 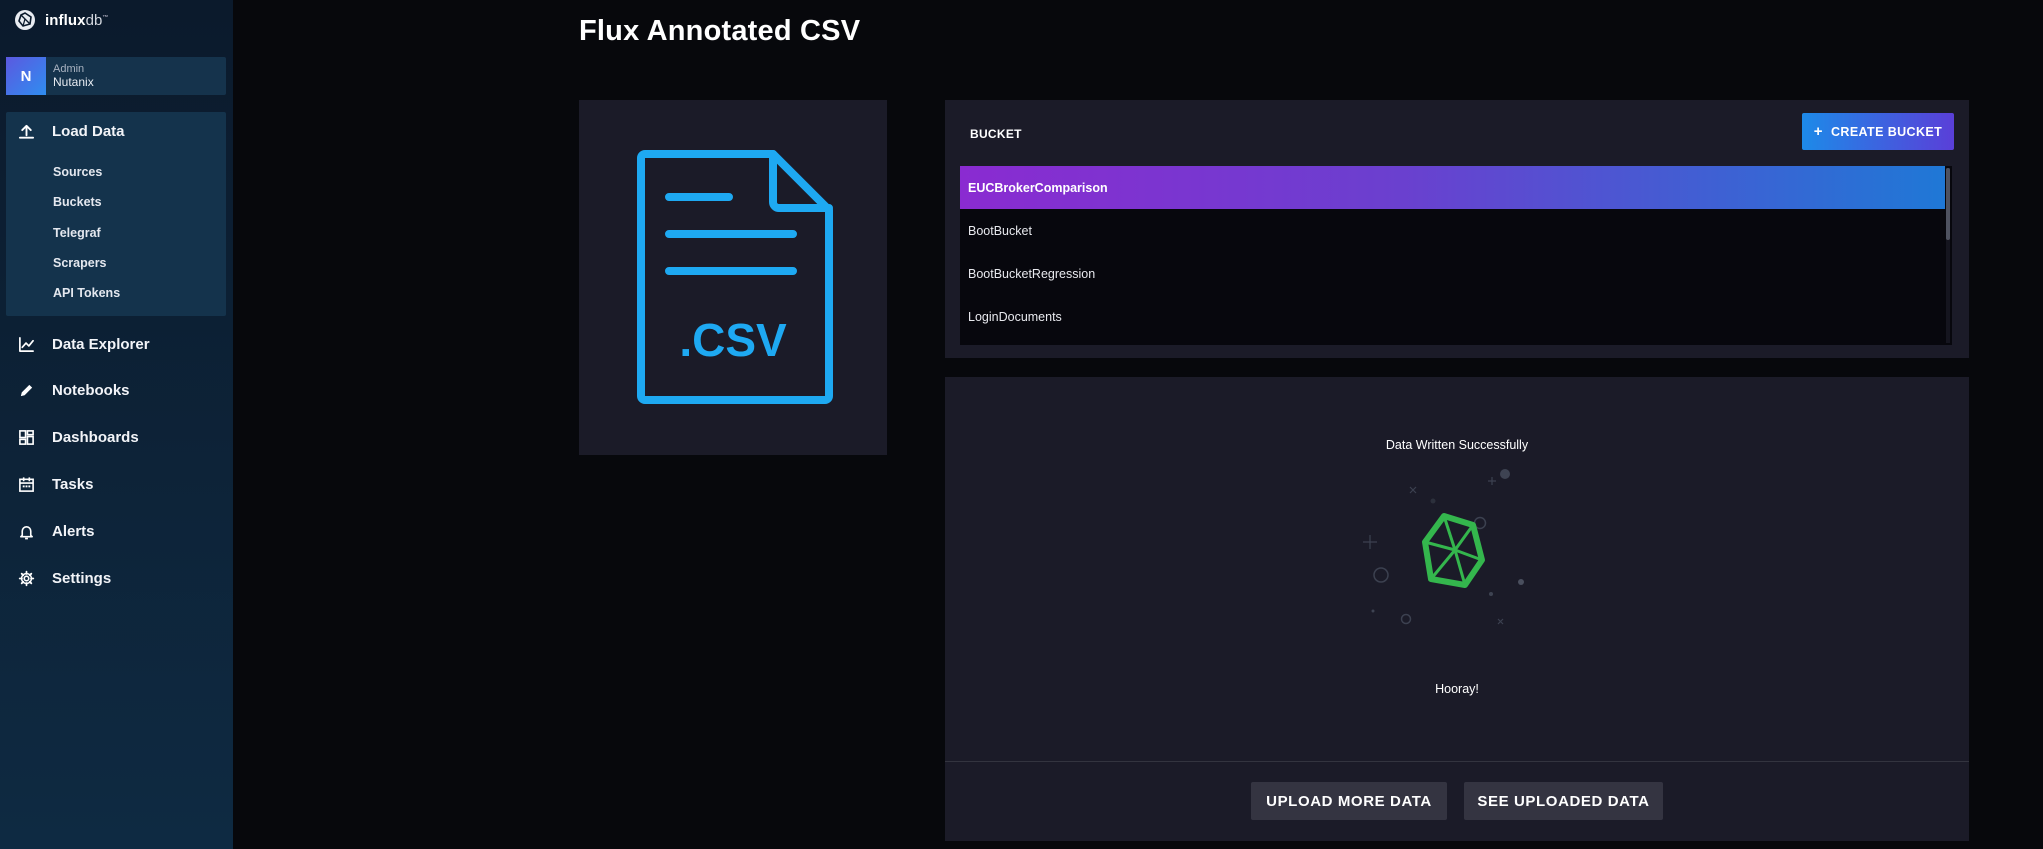 What do you see at coordinates (1452, 230) in the screenshot?
I see `bucket-item: BootBucket` at bounding box center [1452, 230].